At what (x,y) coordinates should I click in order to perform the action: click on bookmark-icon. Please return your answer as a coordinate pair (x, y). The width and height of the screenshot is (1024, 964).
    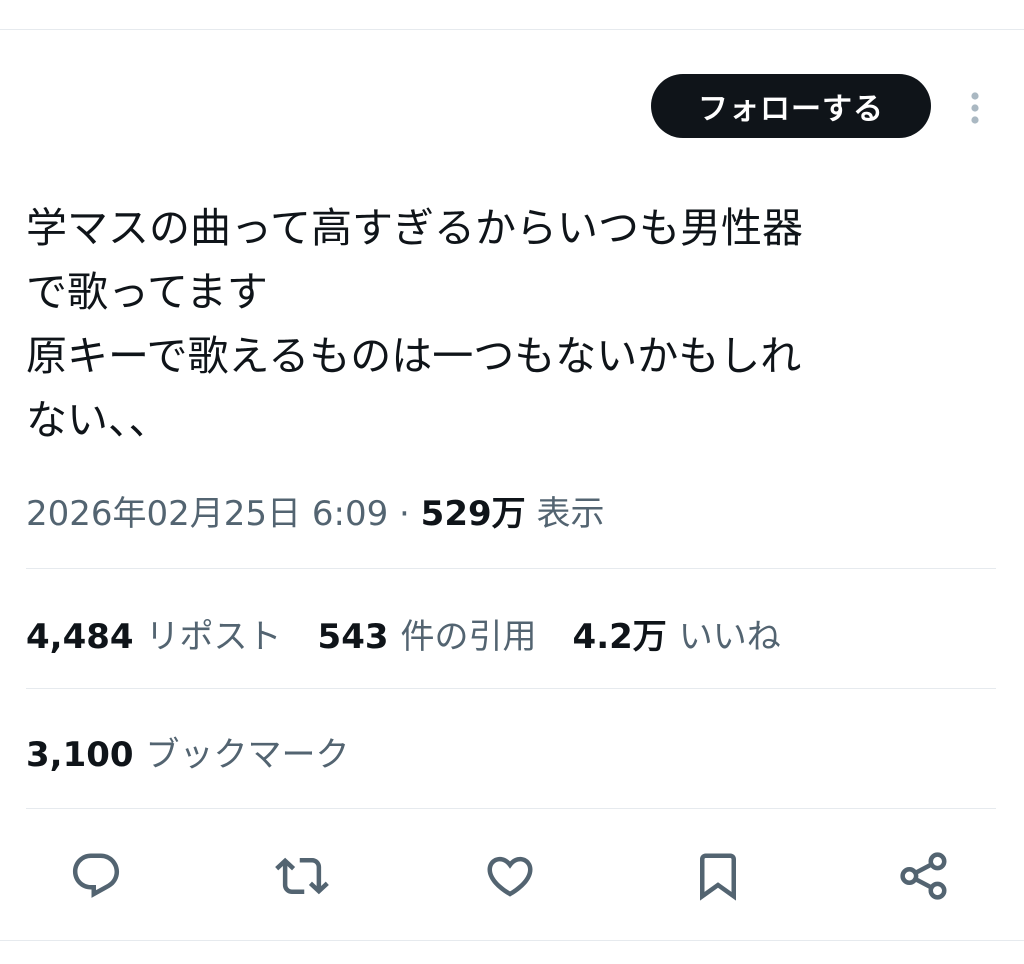
    Looking at the image, I should click on (718, 877).